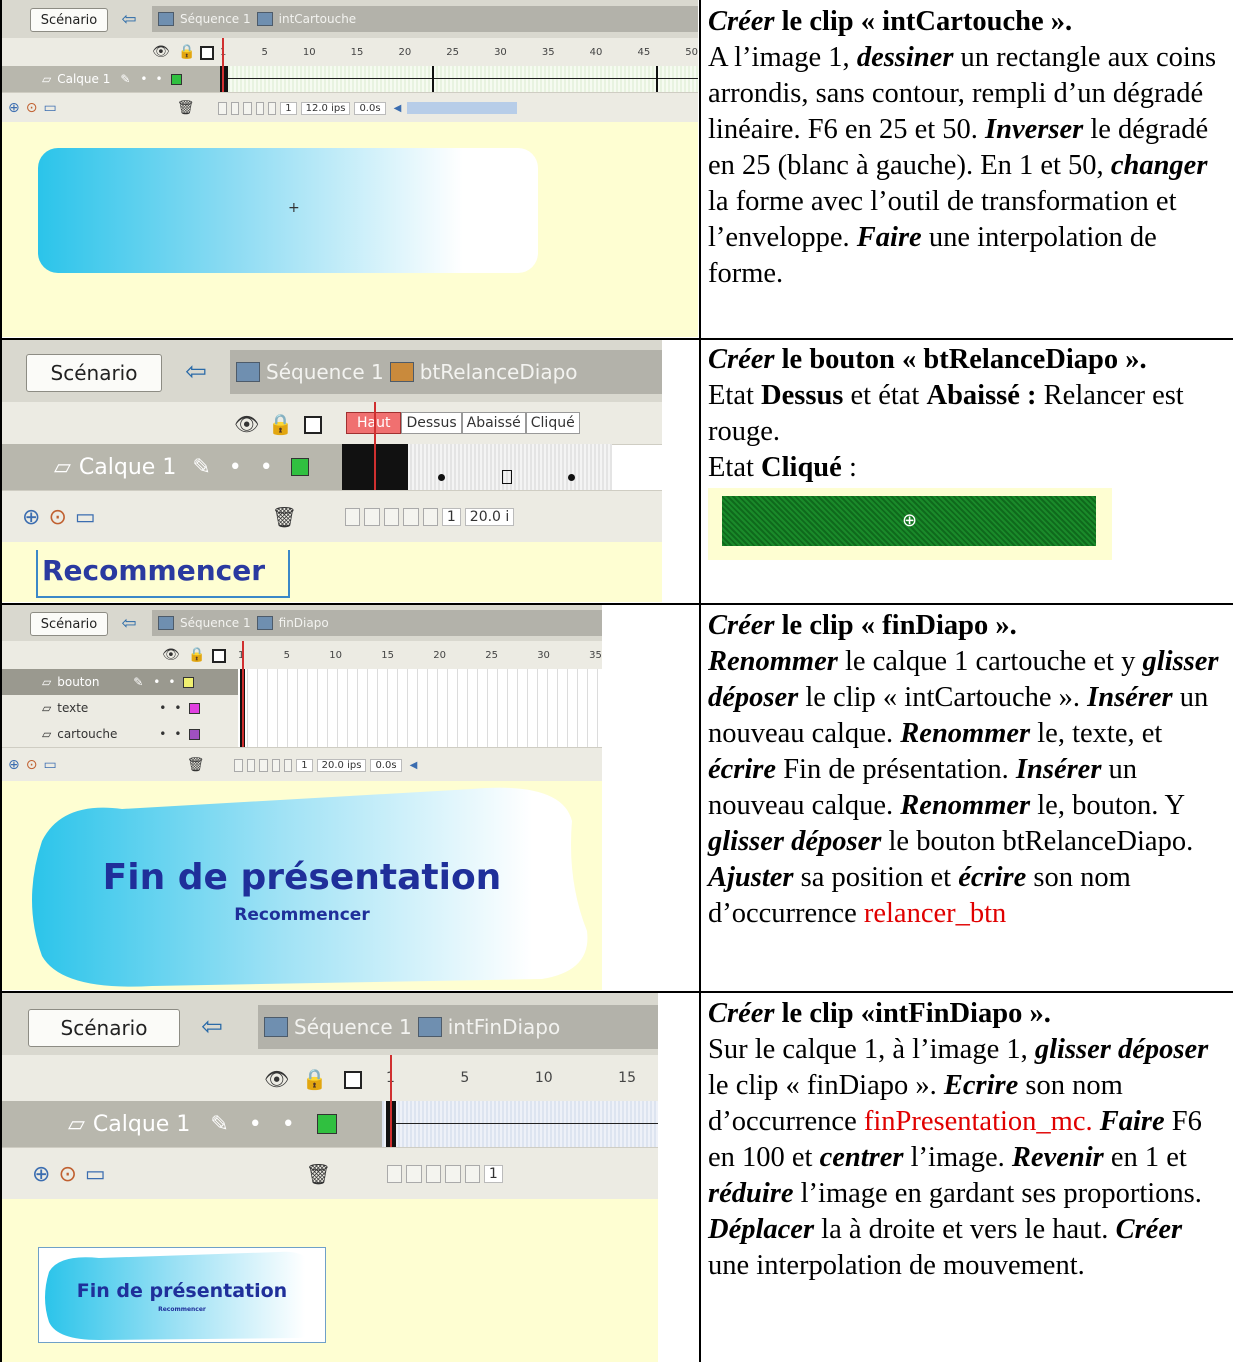 The height and width of the screenshot is (1362, 1233). I want to click on current-frame: 1, so click(493, 1174).